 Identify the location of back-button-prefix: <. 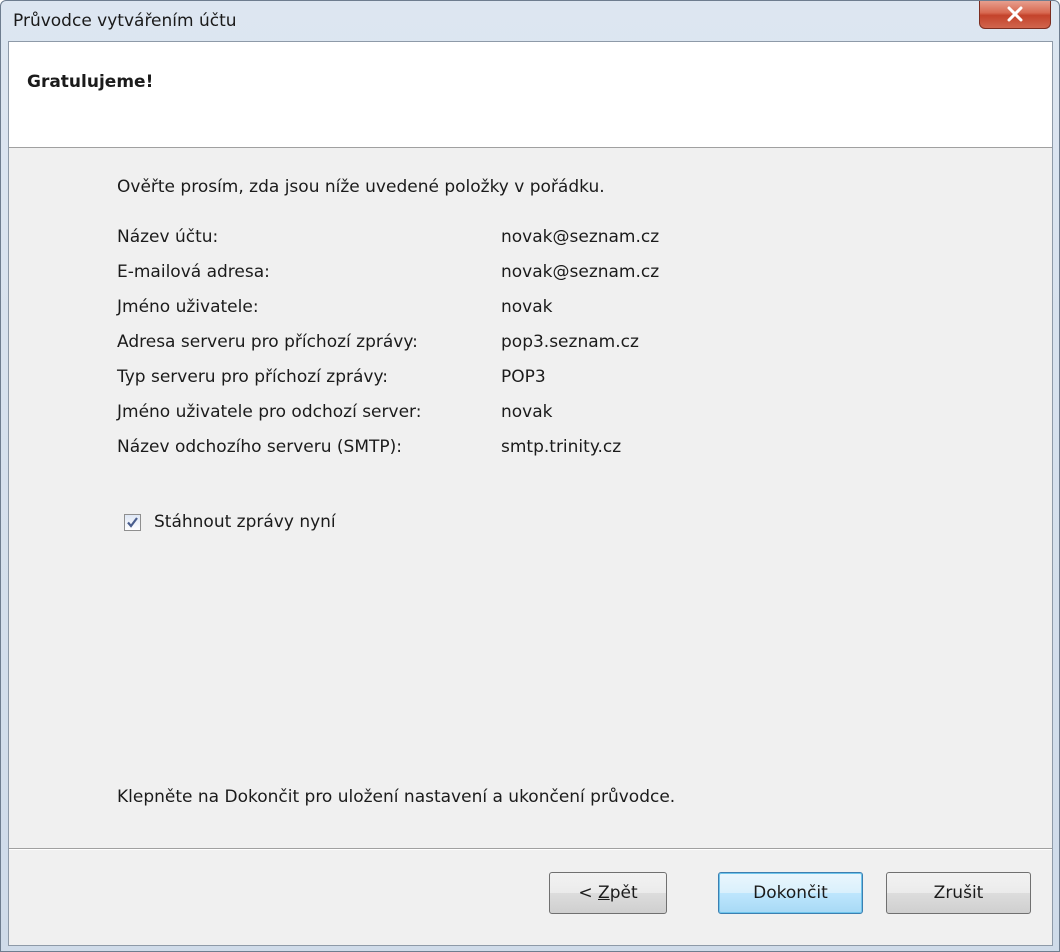
(588, 893).